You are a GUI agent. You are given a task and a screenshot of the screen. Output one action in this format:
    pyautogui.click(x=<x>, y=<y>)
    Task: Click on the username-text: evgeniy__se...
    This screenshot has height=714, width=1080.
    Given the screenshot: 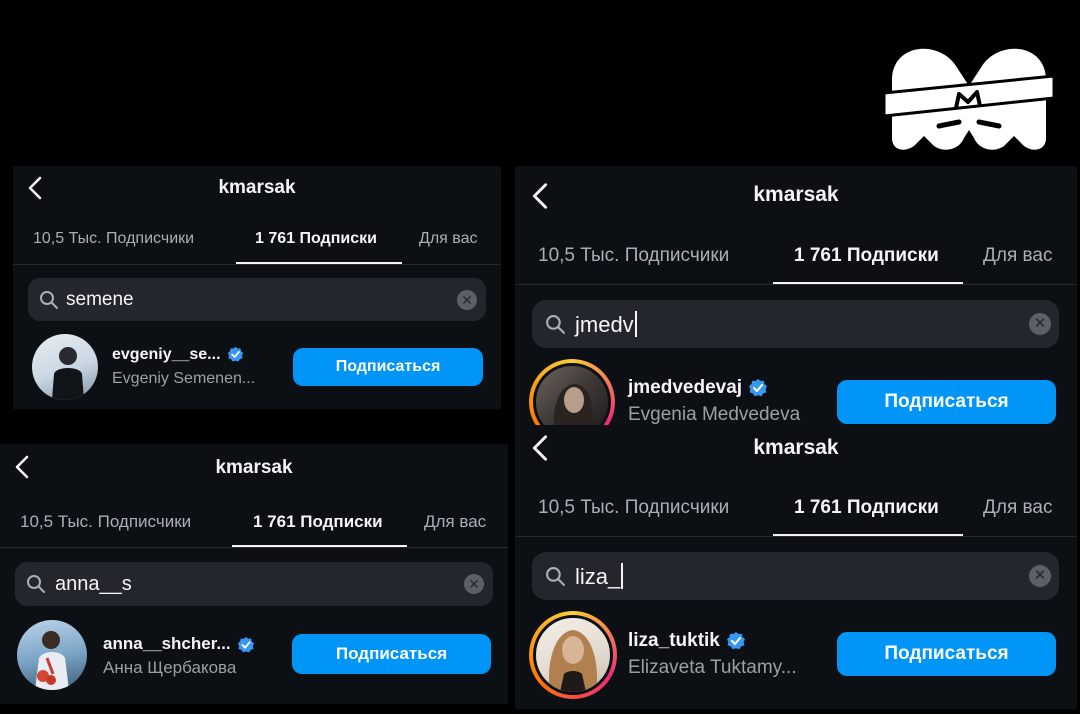 What is the action you would take?
    pyautogui.click(x=166, y=354)
    